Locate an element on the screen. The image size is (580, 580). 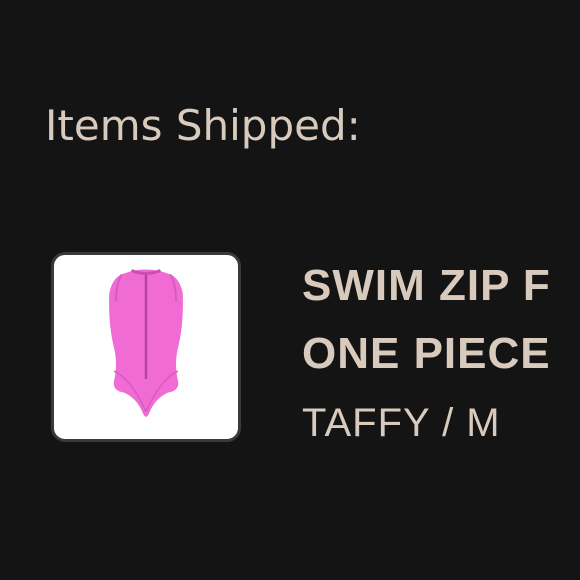
swimsuit-image is located at coordinates (146, 343).